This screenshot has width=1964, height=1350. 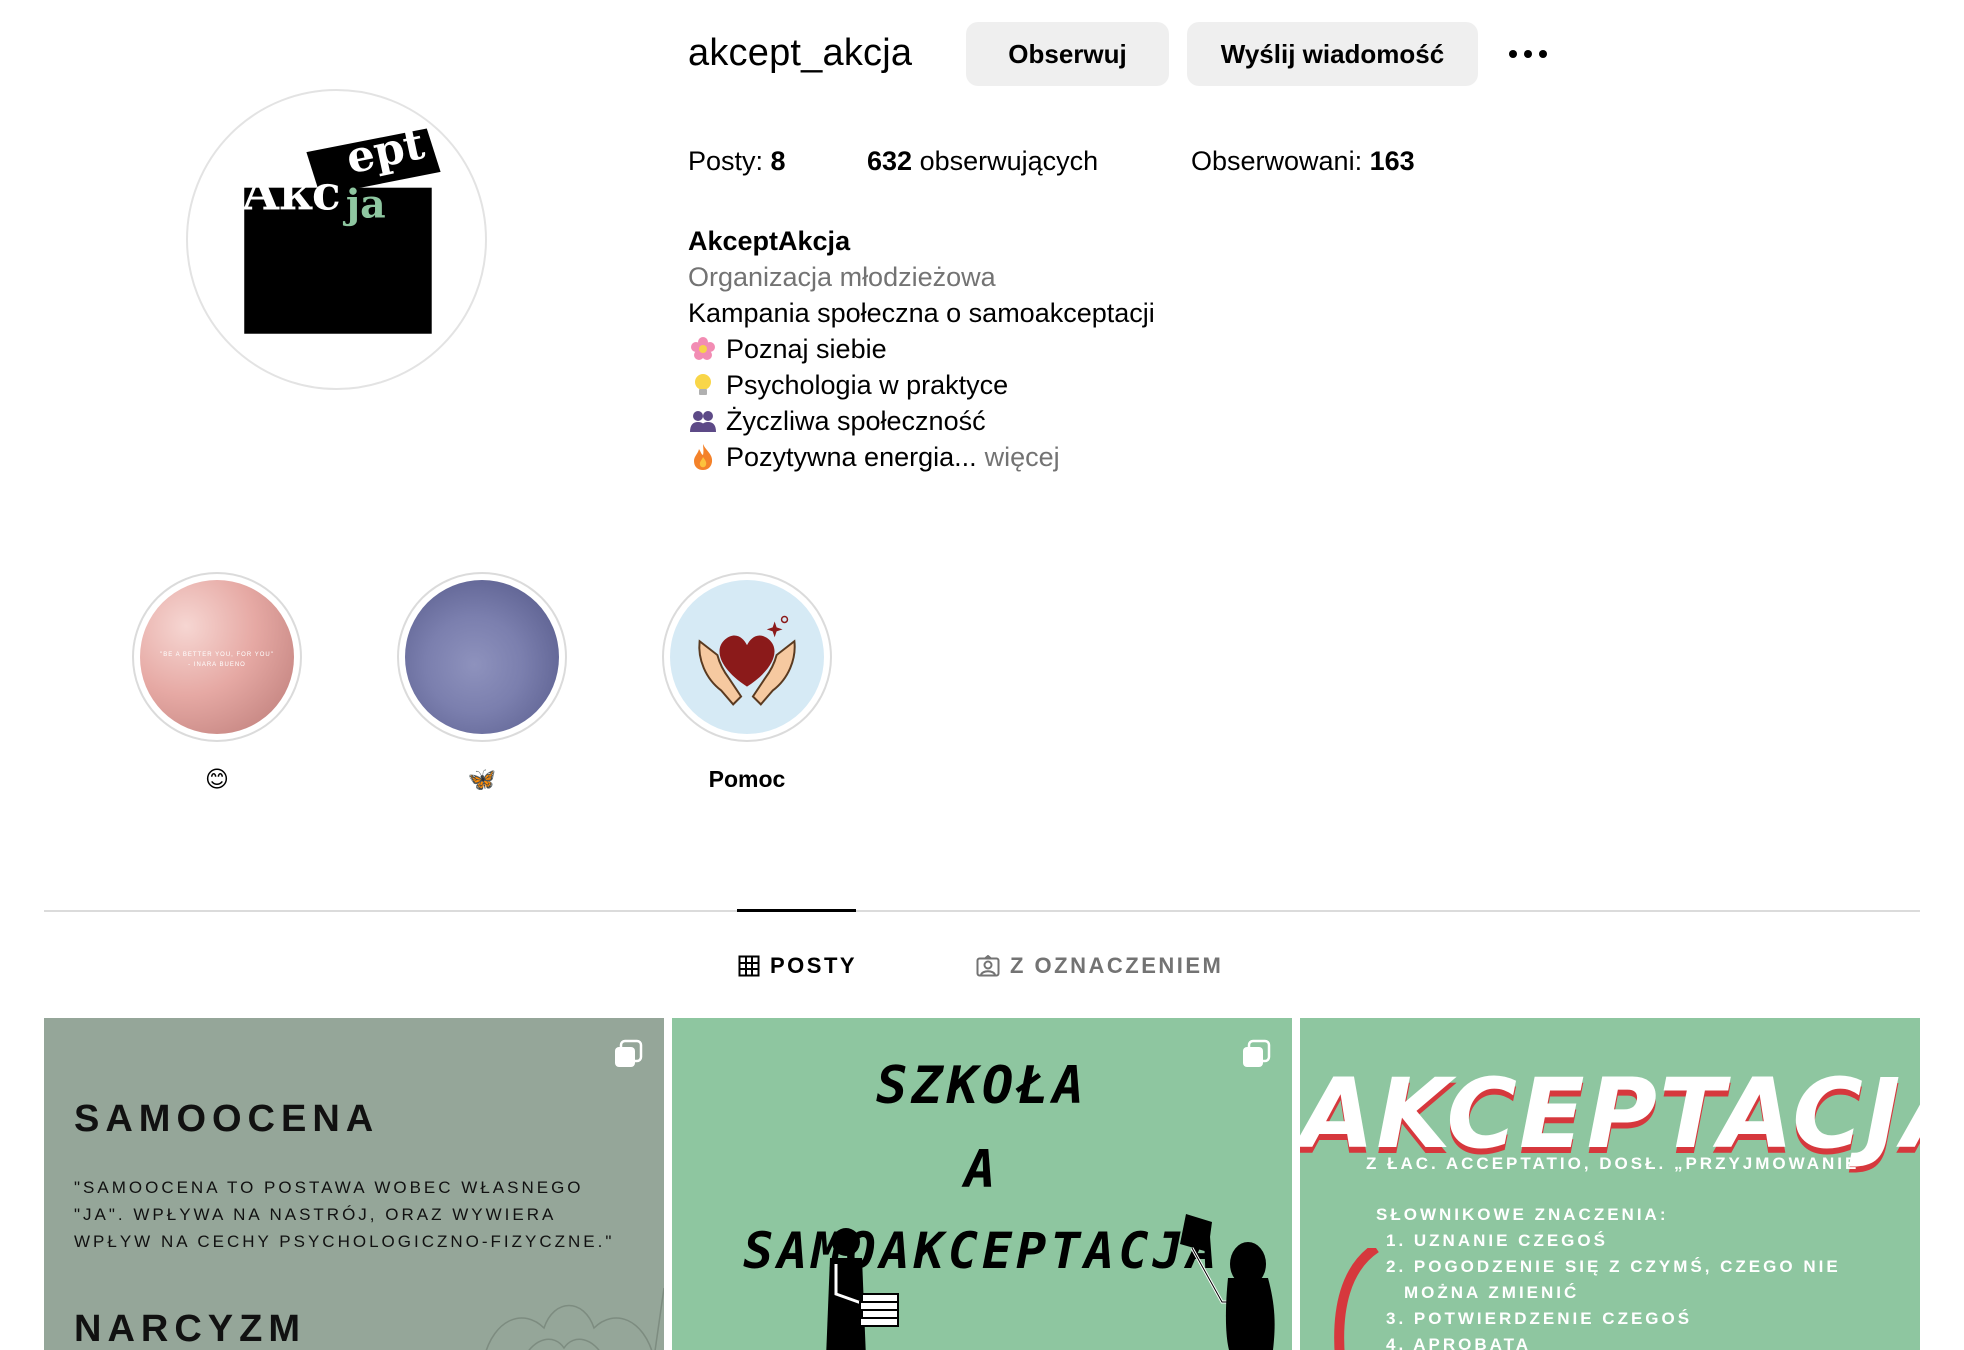 I want to click on bio-line: Życzliwa społeczność, so click(x=921, y=421).